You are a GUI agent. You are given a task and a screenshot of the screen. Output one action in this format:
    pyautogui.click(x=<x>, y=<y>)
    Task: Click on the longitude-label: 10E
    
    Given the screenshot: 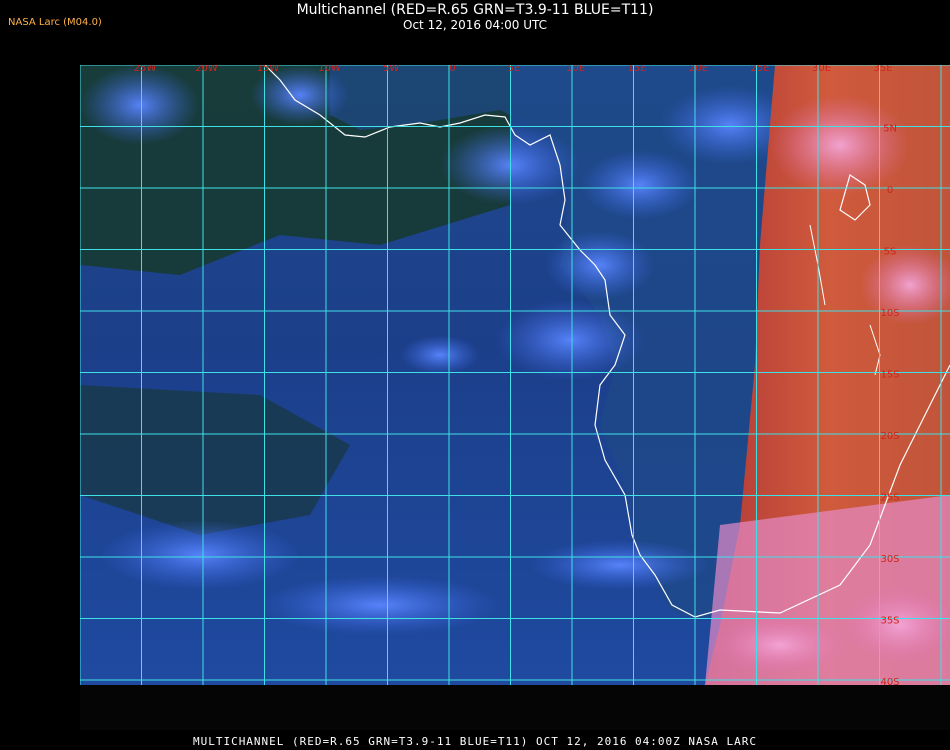 What is the action you would take?
    pyautogui.click(x=575, y=69)
    